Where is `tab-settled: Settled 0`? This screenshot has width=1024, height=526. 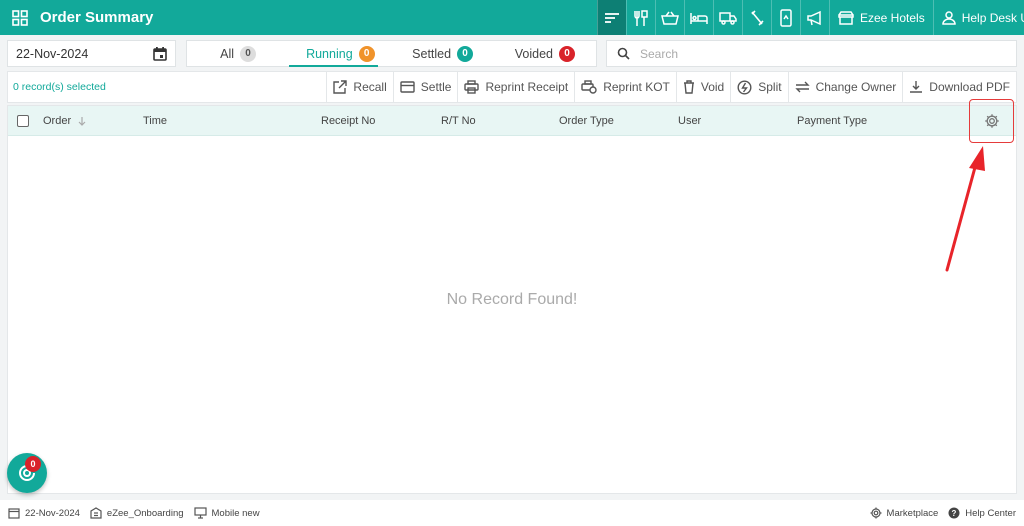
tab-settled: Settled 0 is located at coordinates (443, 53).